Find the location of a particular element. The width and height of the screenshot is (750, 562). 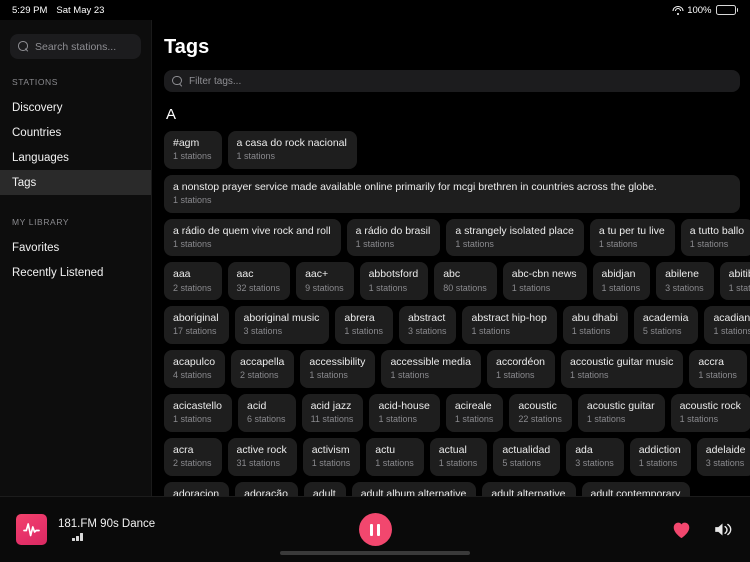

tag-chip: activism 1 stations is located at coordinates (331, 456).